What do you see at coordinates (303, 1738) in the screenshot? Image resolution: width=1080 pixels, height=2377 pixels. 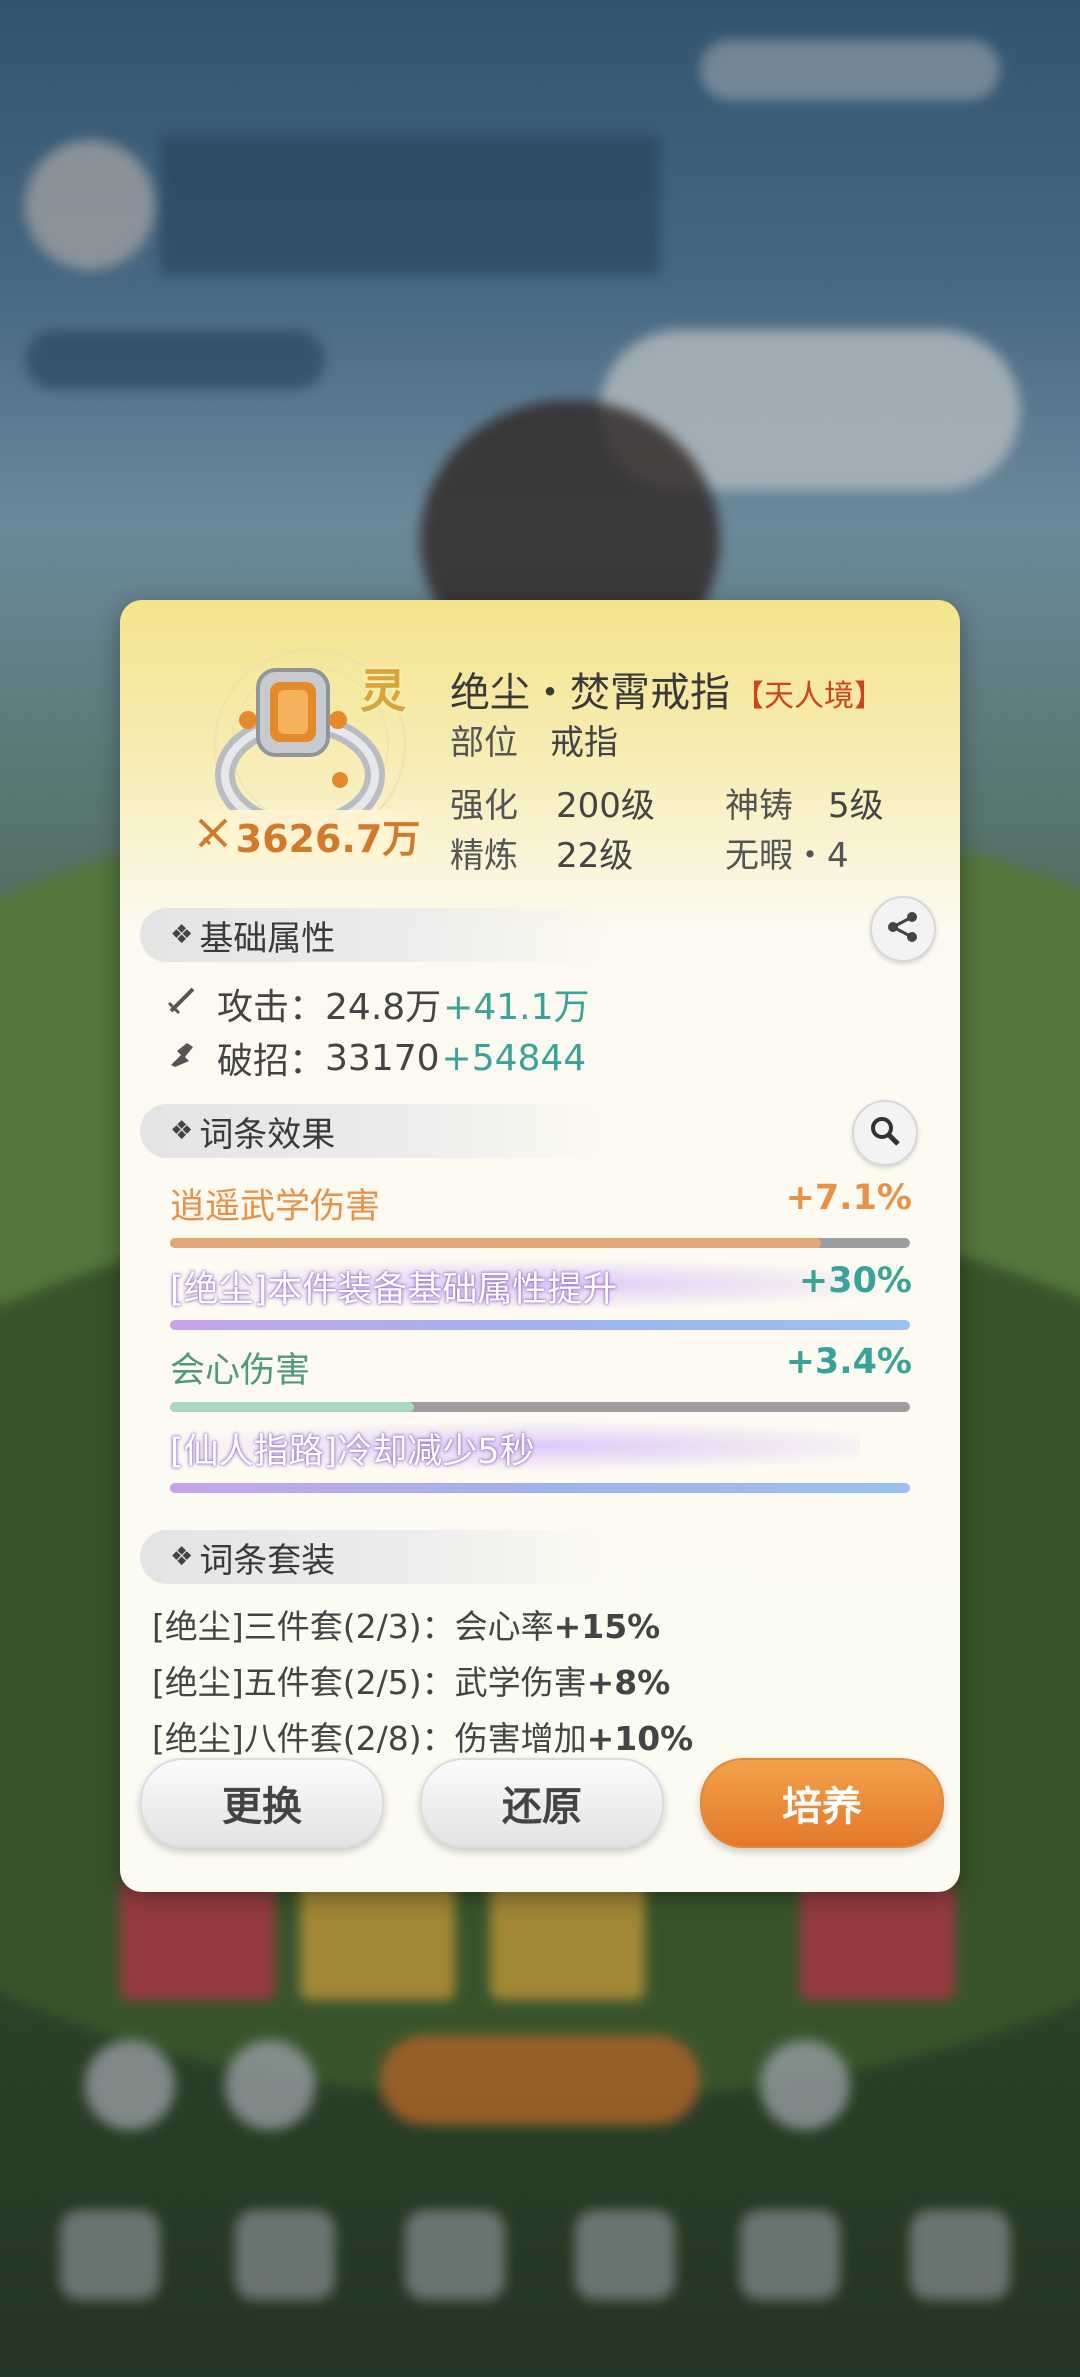 I see `set-name: [绝尘]八件套(2/8)：` at bounding box center [303, 1738].